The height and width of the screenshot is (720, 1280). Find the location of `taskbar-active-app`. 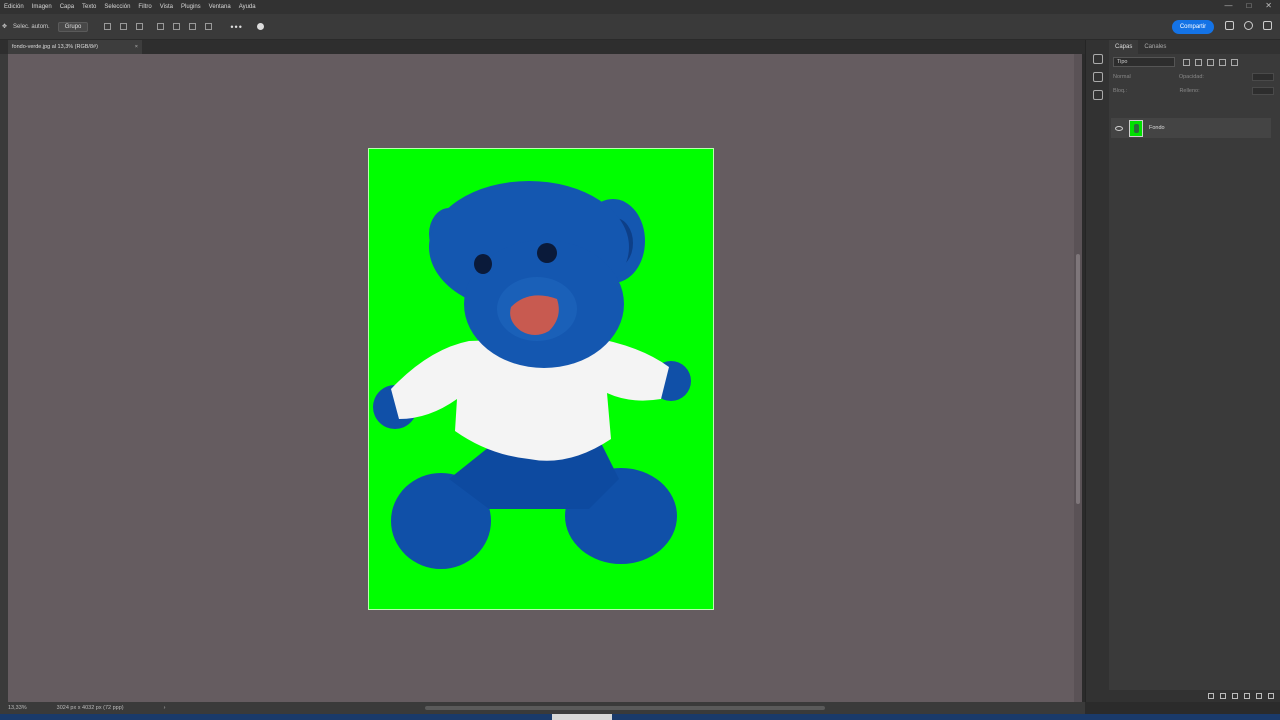

taskbar-active-app is located at coordinates (582, 717).